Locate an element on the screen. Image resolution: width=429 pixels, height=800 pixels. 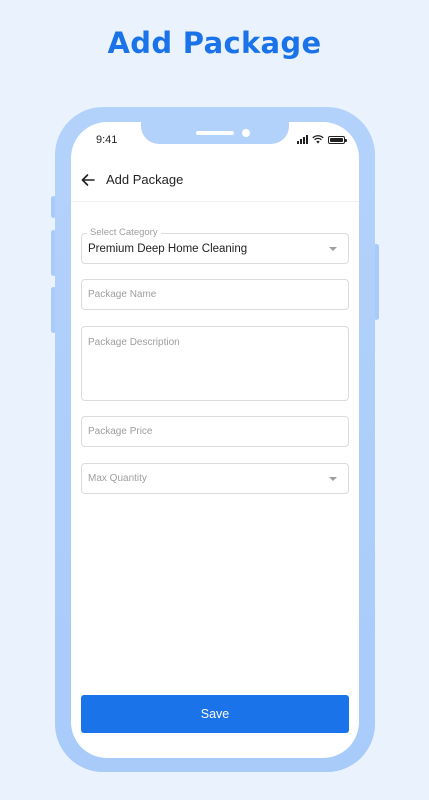
hero-title: Add Package is located at coordinates (214, 43).